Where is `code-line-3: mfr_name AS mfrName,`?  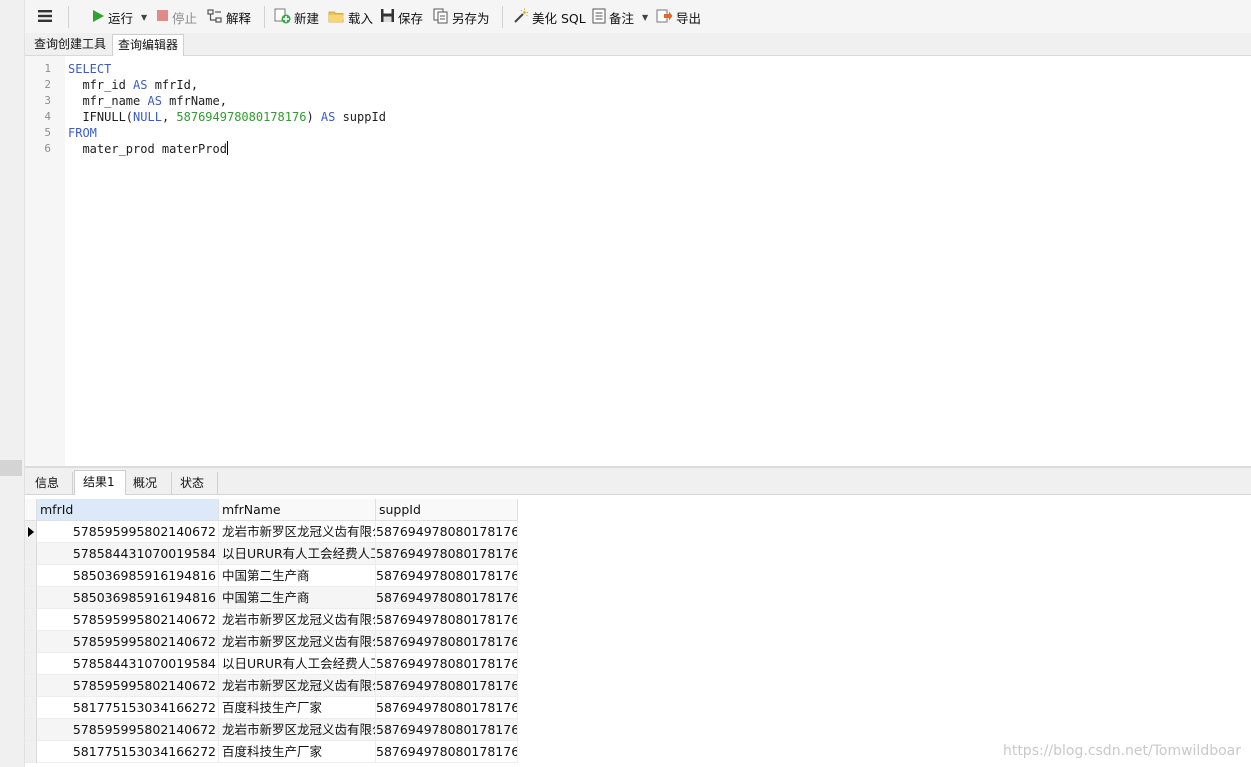 code-line-3: mfr_name AS mfrName, is located at coordinates (147, 101).